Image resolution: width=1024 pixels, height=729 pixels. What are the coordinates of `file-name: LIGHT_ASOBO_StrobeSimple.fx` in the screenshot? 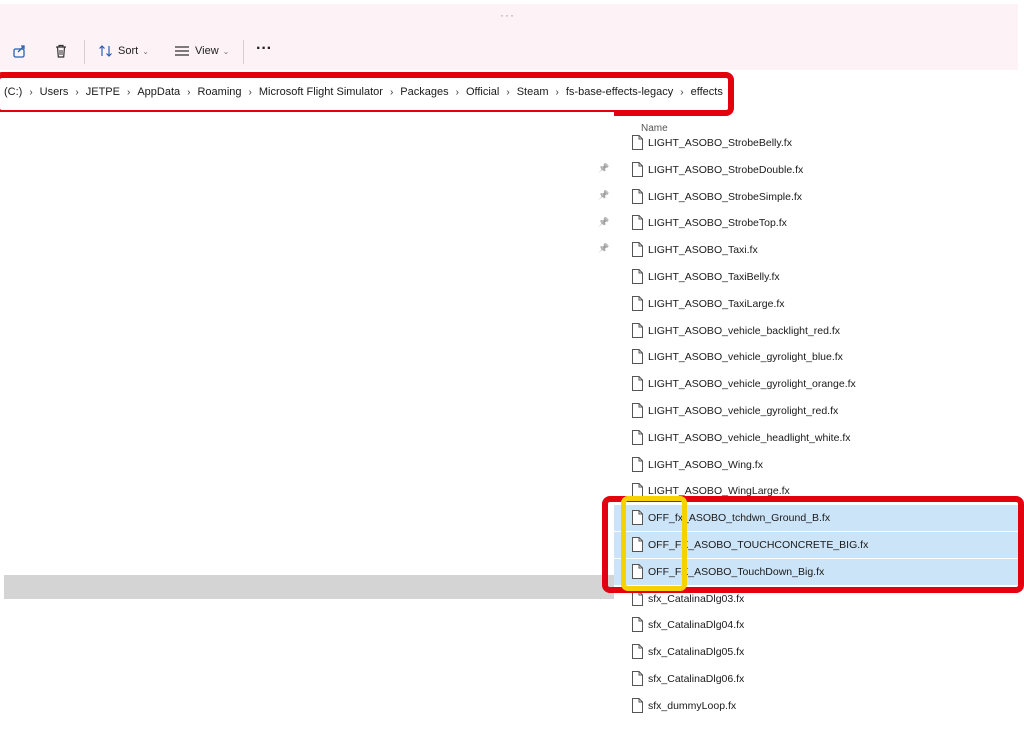 It's located at (725, 196).